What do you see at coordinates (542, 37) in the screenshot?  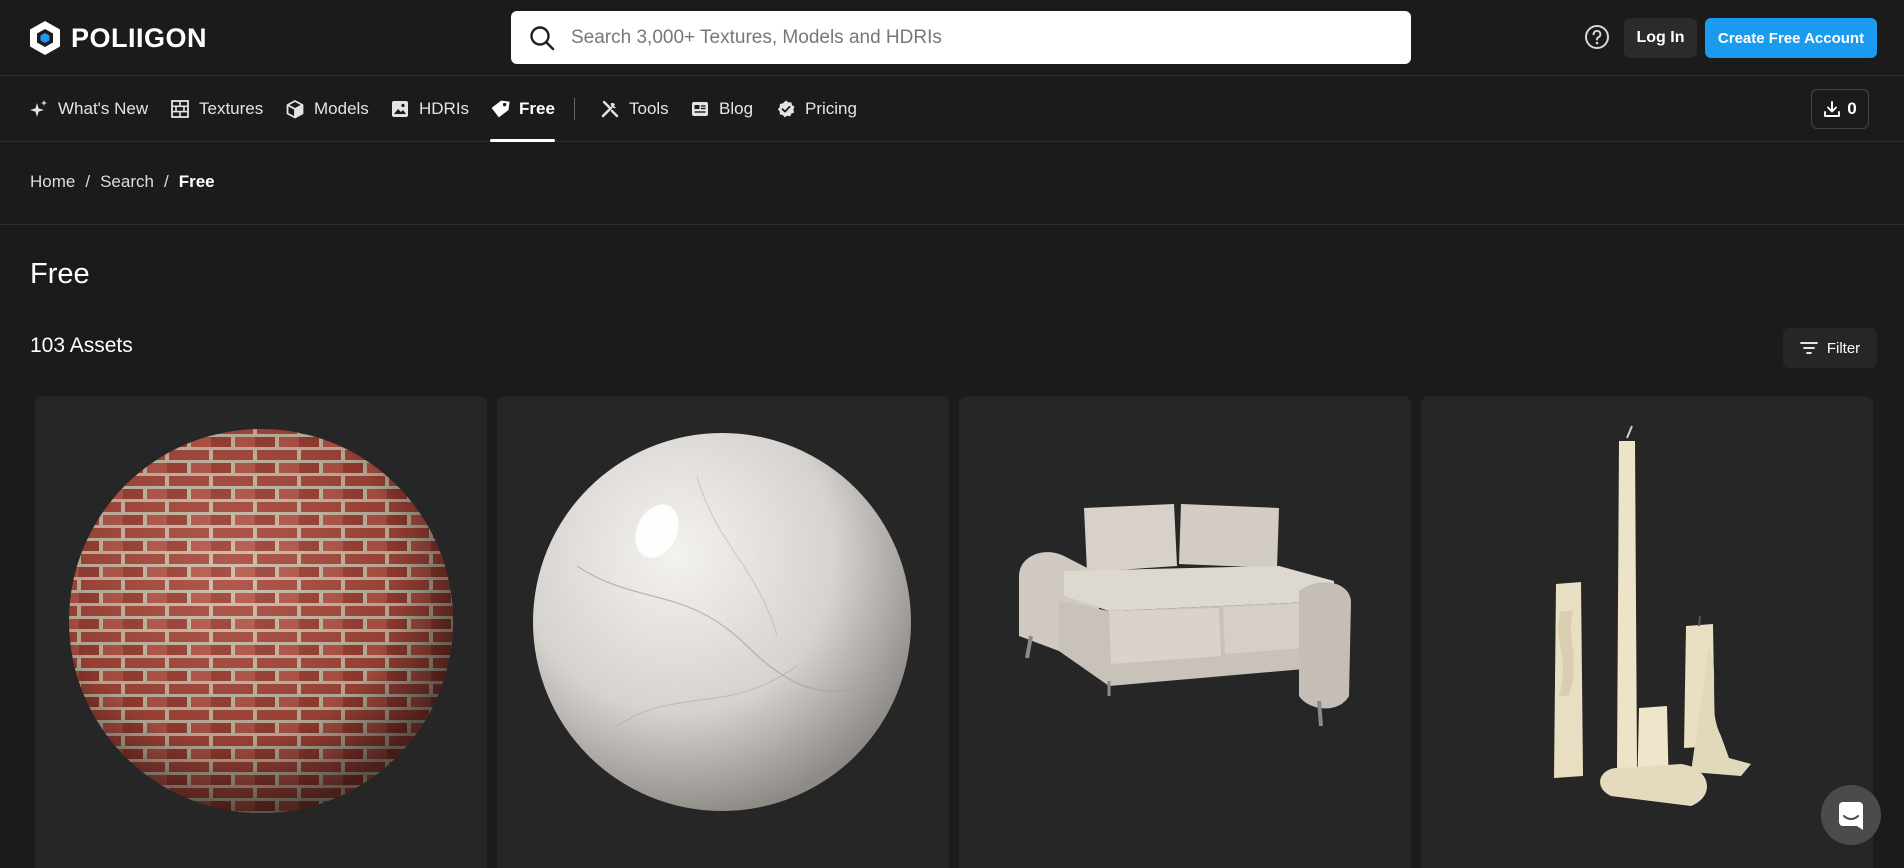 I see `search-icon` at bounding box center [542, 37].